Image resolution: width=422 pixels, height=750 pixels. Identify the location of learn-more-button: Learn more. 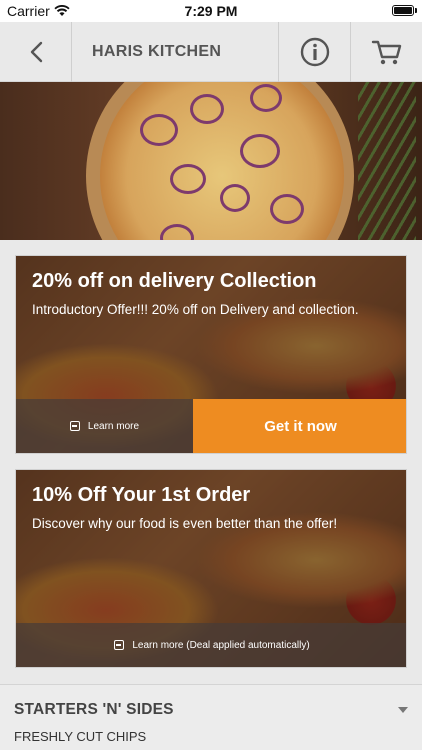
(104, 426).